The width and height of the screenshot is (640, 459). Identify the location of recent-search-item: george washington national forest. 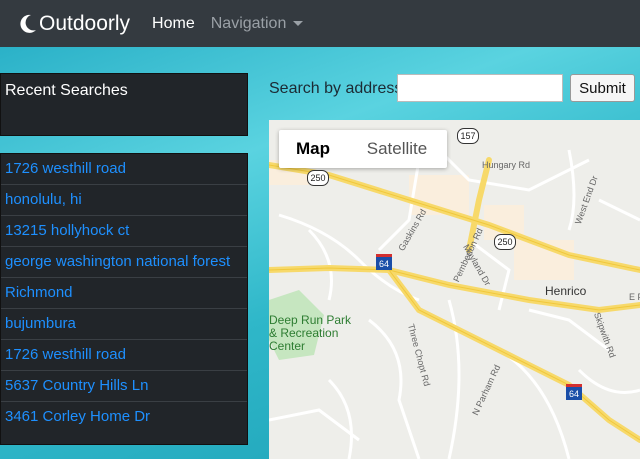
(124, 262).